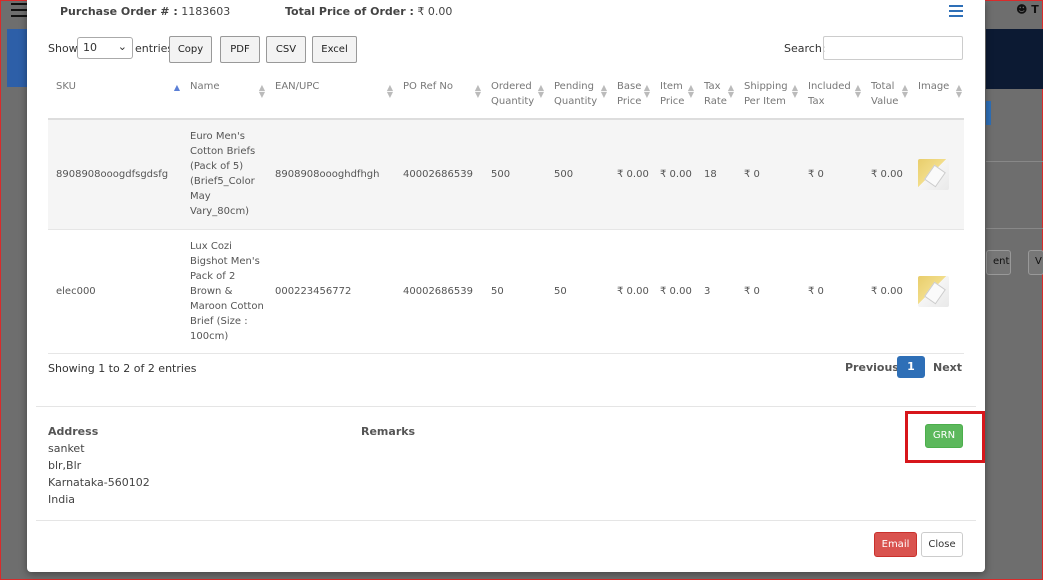 The image size is (1043, 580). Describe the element at coordinates (630, 94) in the screenshot. I see `column-header-base-price: Base Price ▲ ▼` at that location.